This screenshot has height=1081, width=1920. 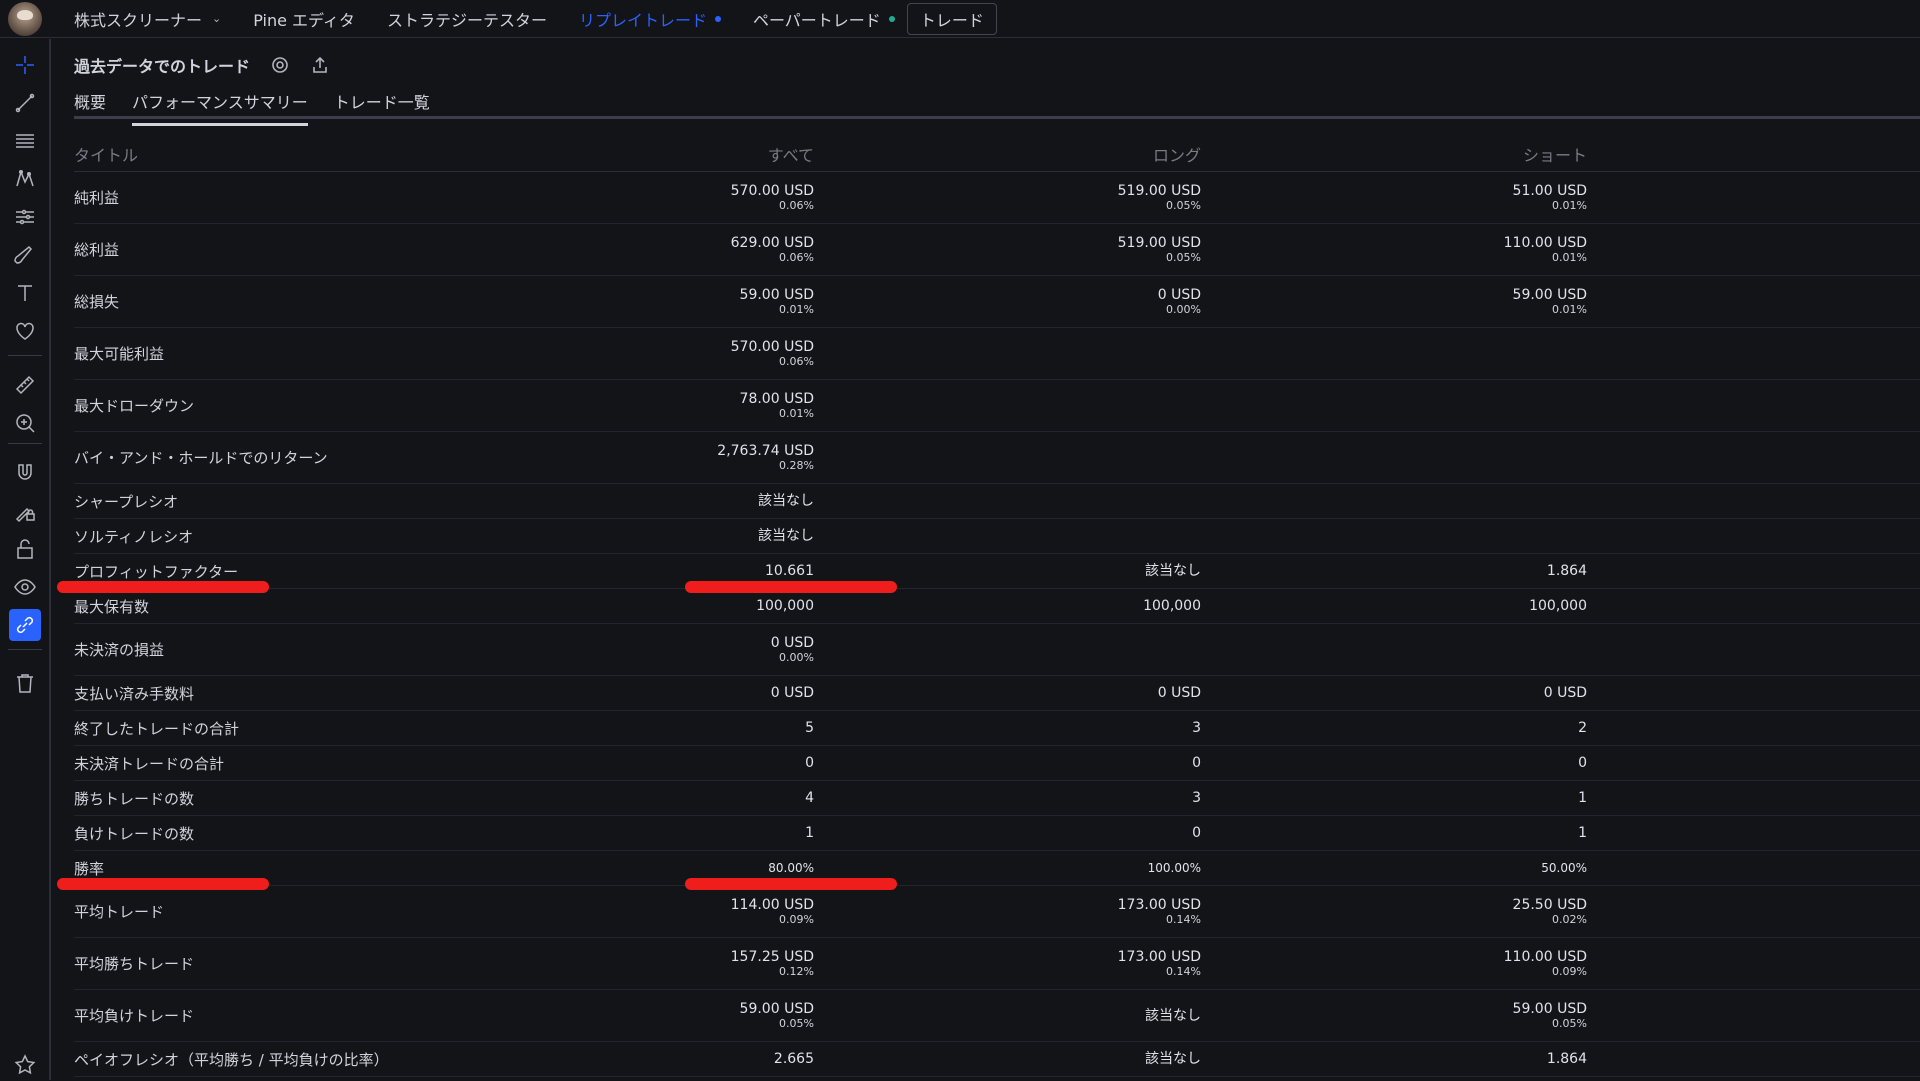 I want to click on row-title: ペイオフレシオ（平均勝ち / 平均負けの比率）, so click(x=231, y=1059).